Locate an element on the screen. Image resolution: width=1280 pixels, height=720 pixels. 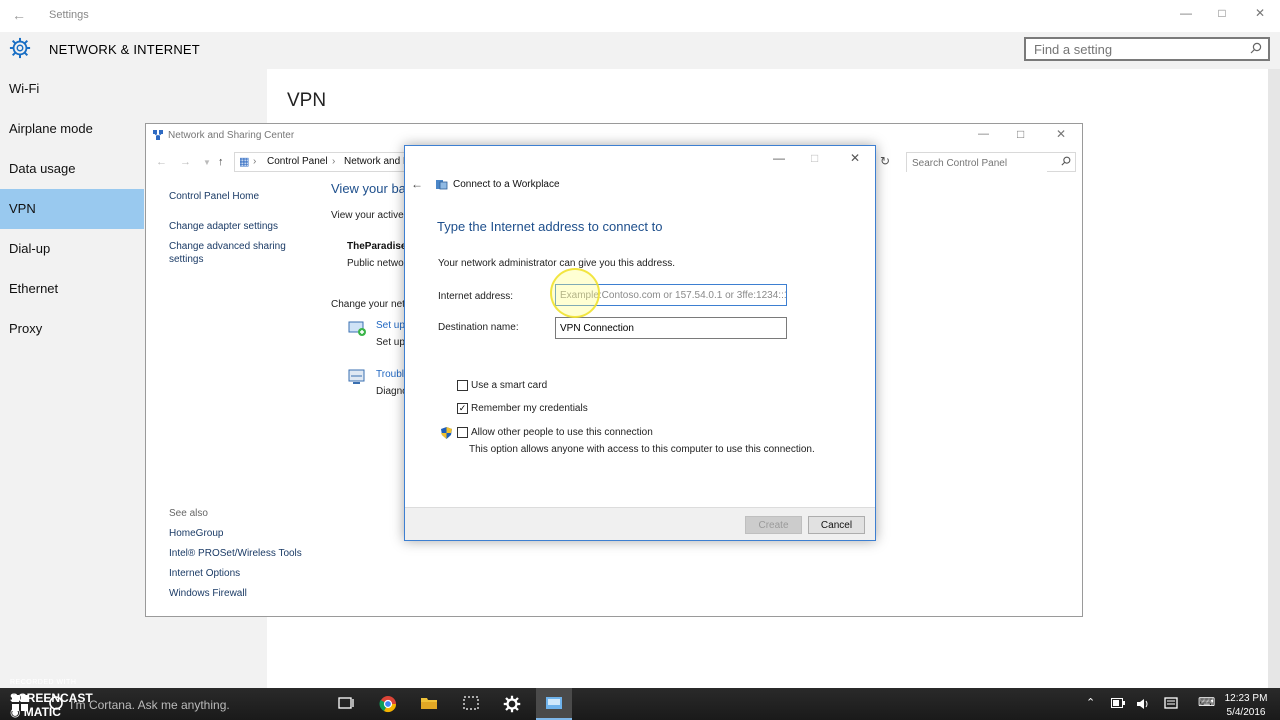
minimize-icon: — is located at coordinates (1186, 13).